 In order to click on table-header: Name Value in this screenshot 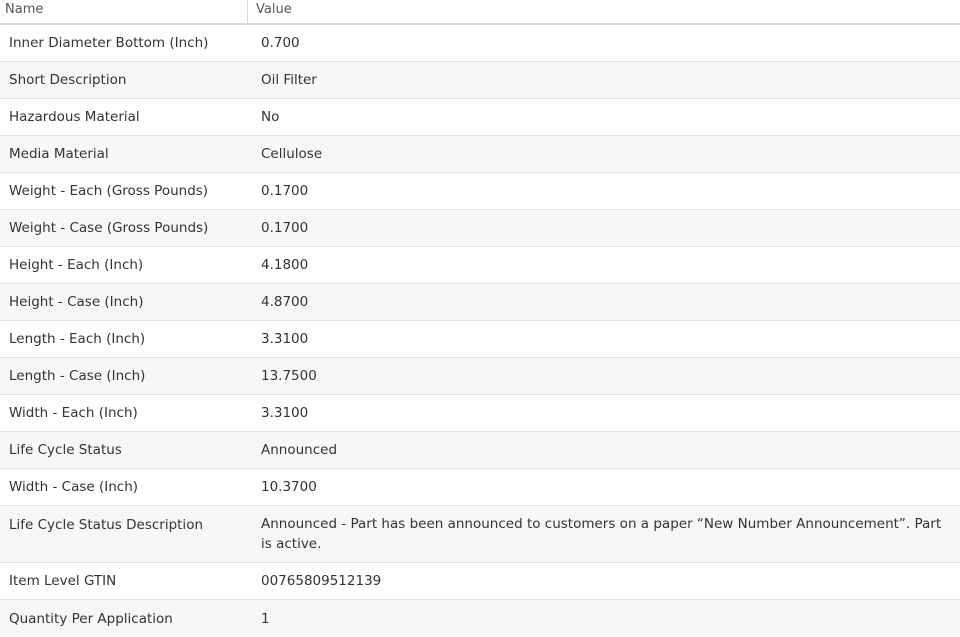, I will do `click(480, 12)`.